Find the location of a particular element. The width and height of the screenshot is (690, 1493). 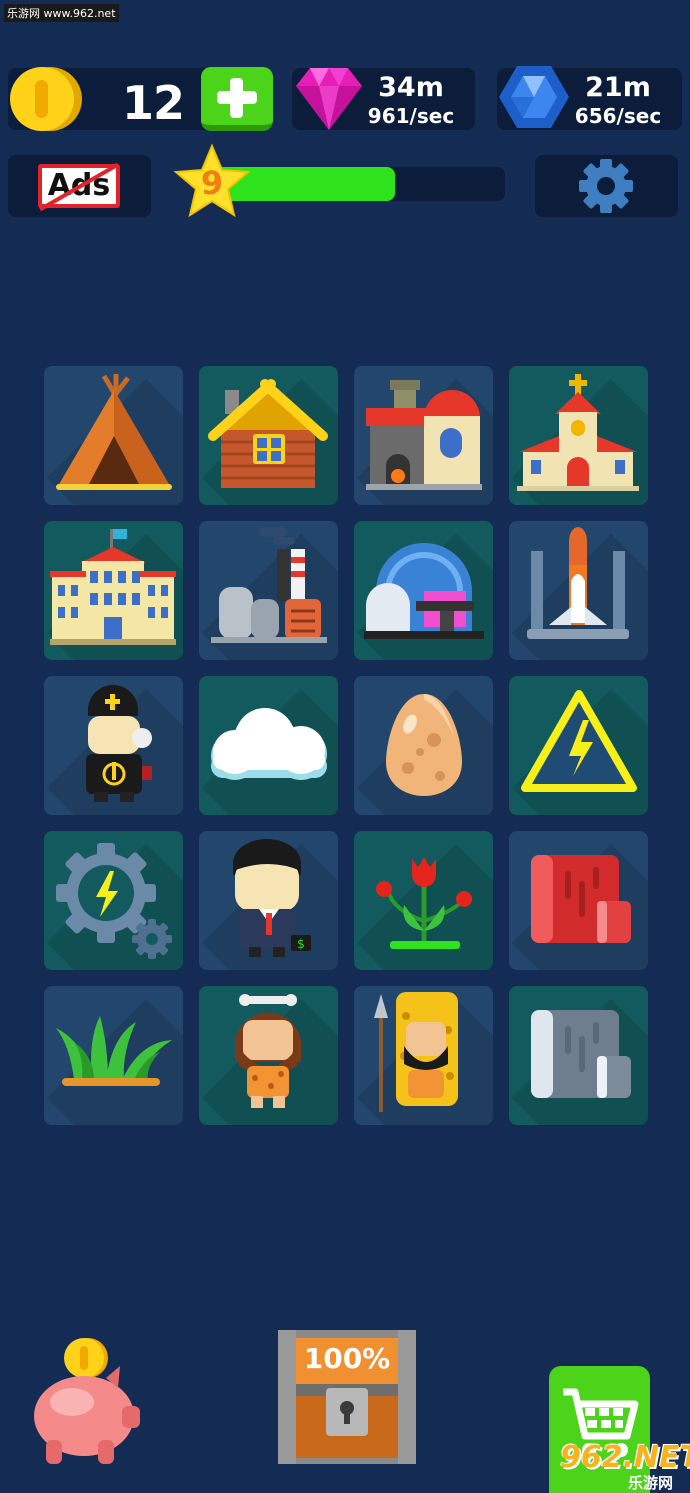

stone-block-icon is located at coordinates (581, 1054).